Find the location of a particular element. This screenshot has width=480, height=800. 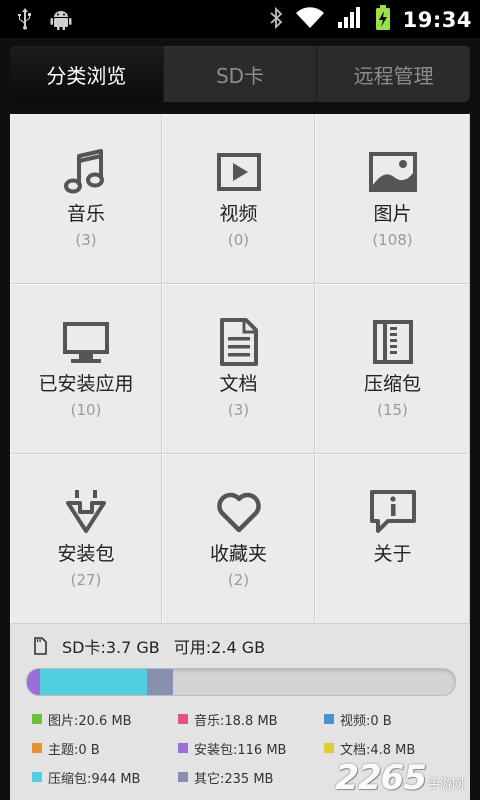

legend-item: 图片:20.6 MB is located at coordinates (105, 719).